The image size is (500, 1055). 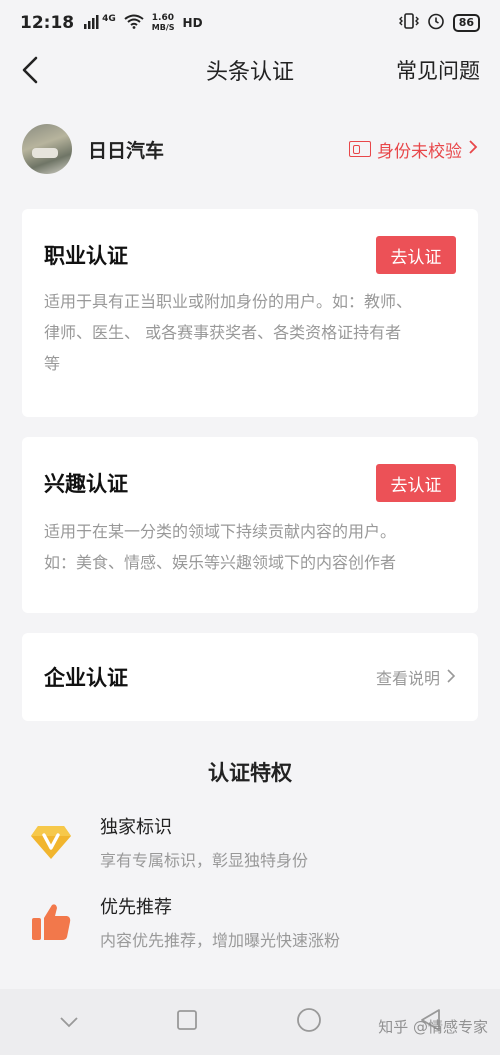 What do you see at coordinates (69, 1022) in the screenshot?
I see `chevron-down-icon` at bounding box center [69, 1022].